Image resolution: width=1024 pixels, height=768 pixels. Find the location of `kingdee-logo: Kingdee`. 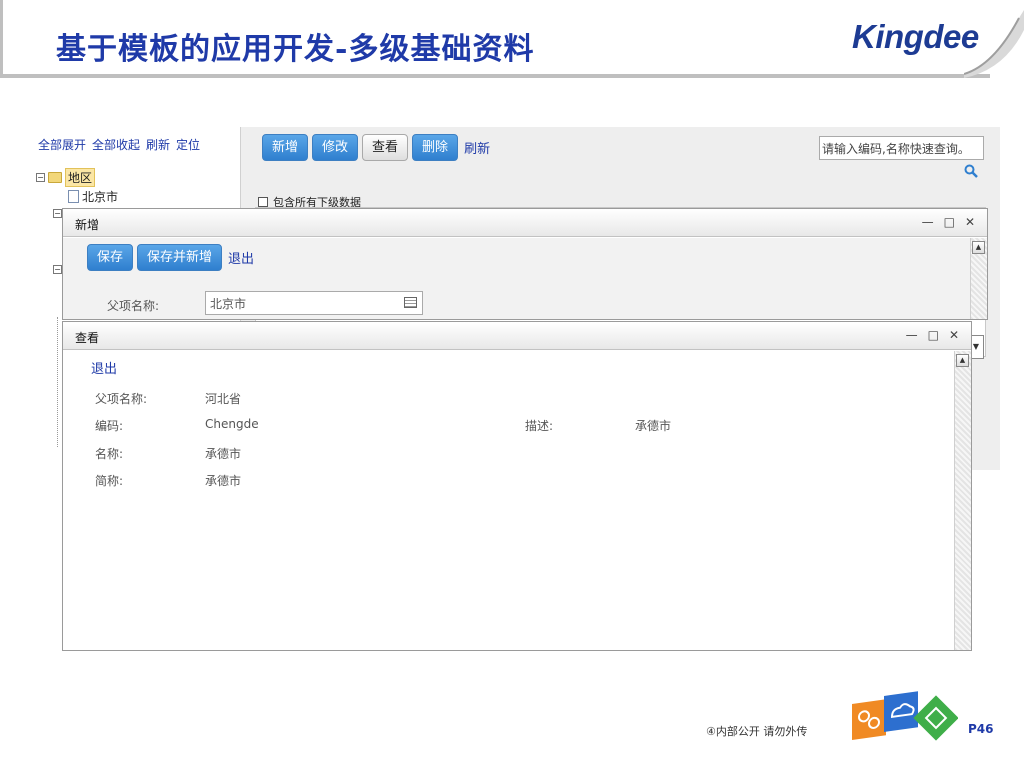

kingdee-logo: Kingdee is located at coordinates (915, 36).